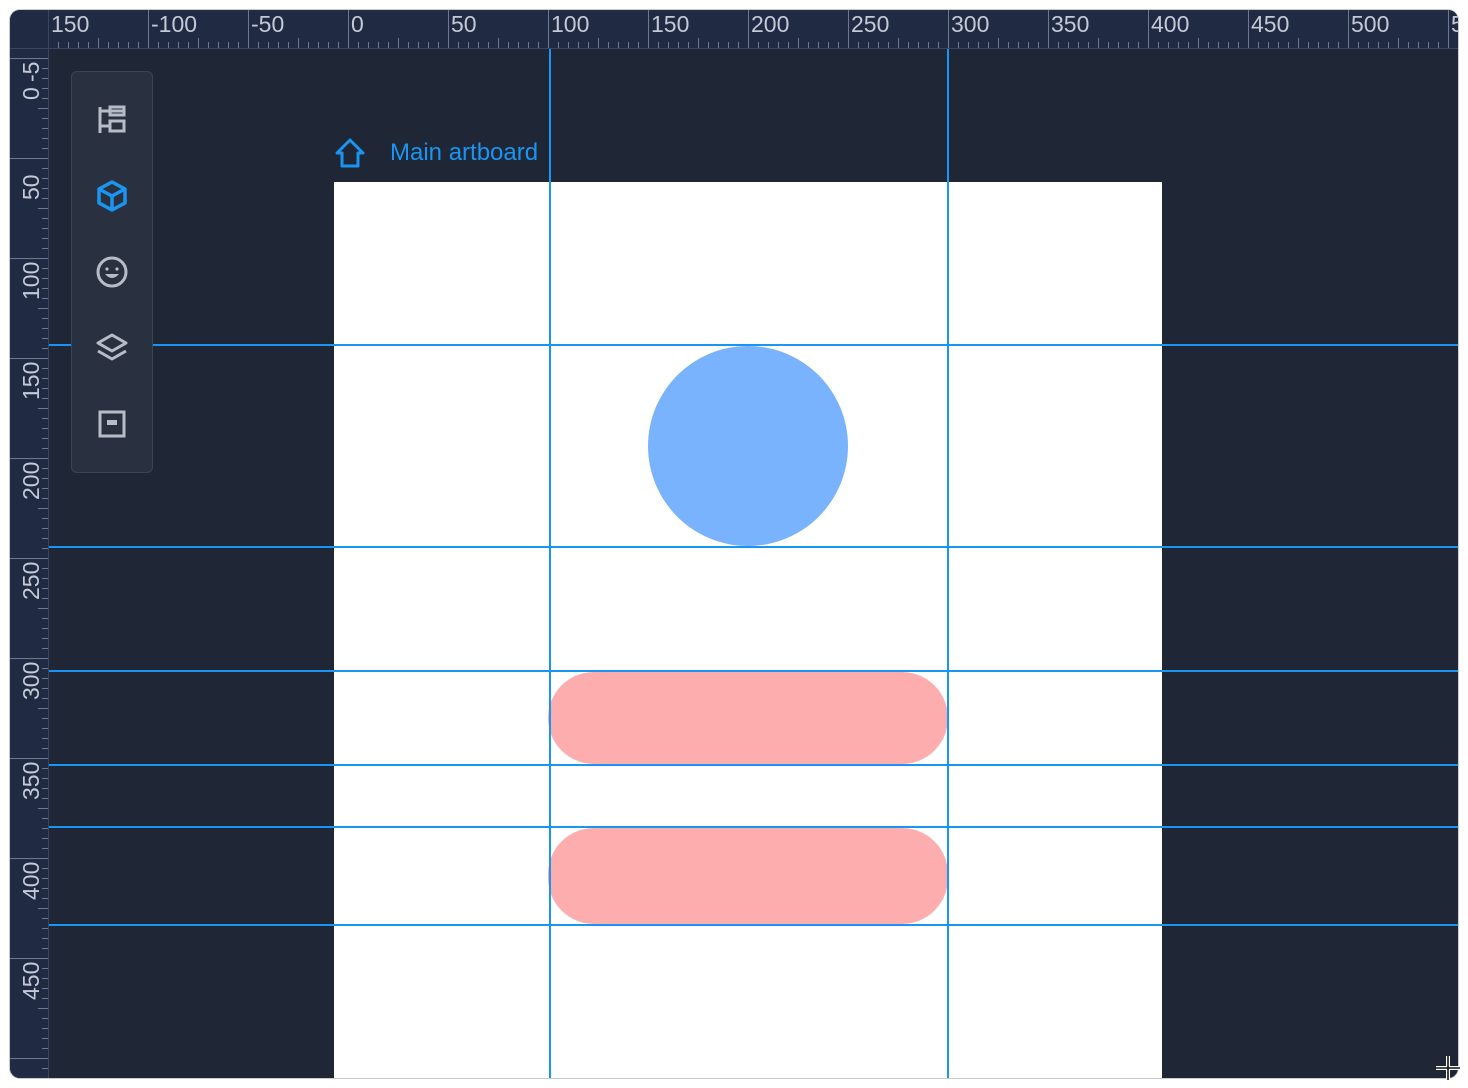 The image size is (1468, 1088). I want to click on ruler-top-label: -100, so click(174, 24).